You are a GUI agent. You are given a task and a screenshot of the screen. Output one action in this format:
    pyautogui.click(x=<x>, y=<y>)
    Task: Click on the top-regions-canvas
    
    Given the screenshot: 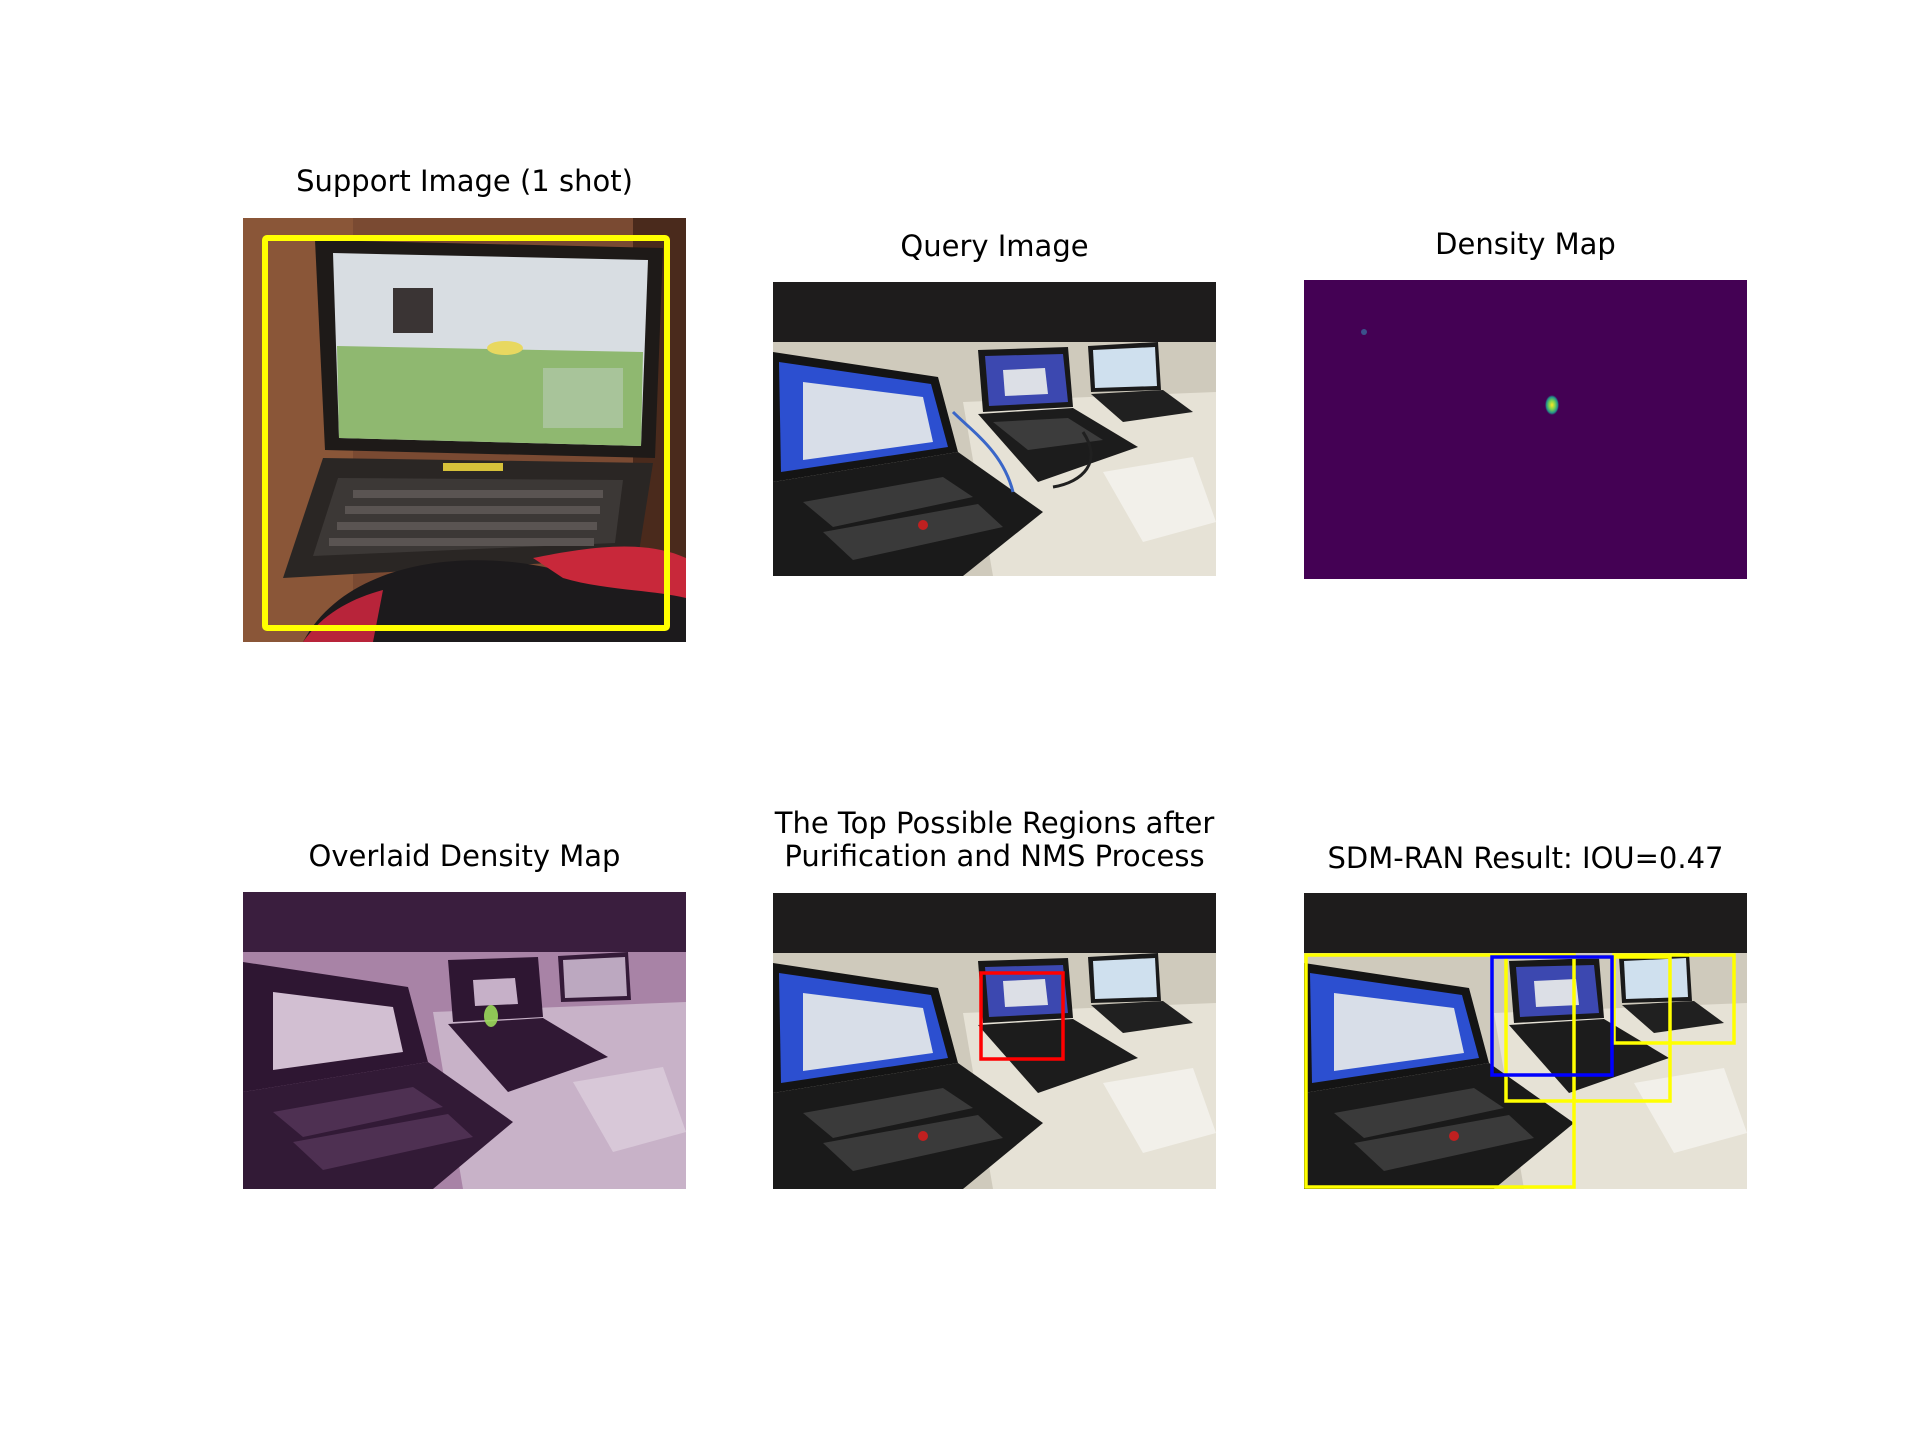 What is the action you would take?
    pyautogui.click(x=994, y=1041)
    